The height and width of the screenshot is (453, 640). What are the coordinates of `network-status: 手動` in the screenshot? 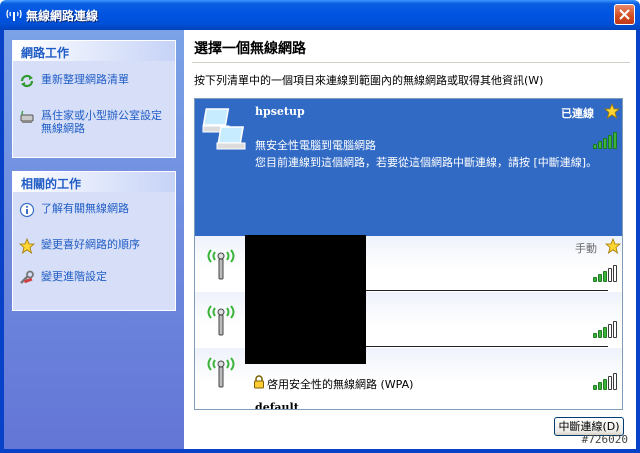 It's located at (586, 248).